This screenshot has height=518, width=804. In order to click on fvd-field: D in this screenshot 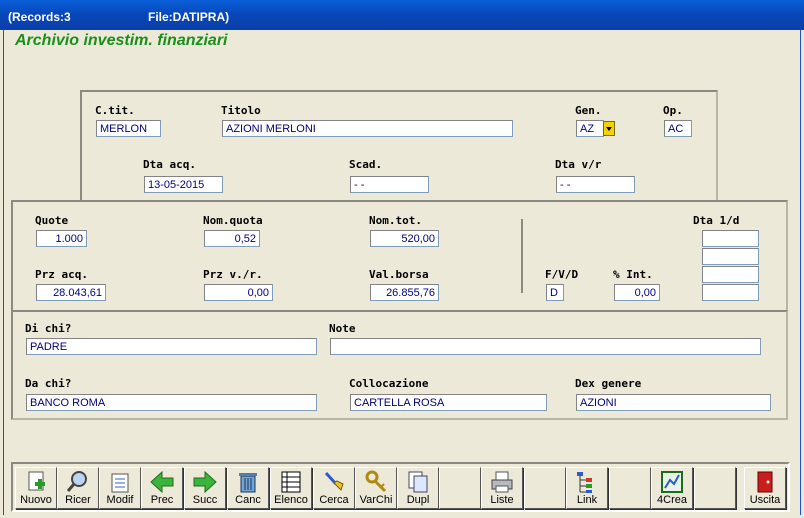, I will do `click(555, 292)`.